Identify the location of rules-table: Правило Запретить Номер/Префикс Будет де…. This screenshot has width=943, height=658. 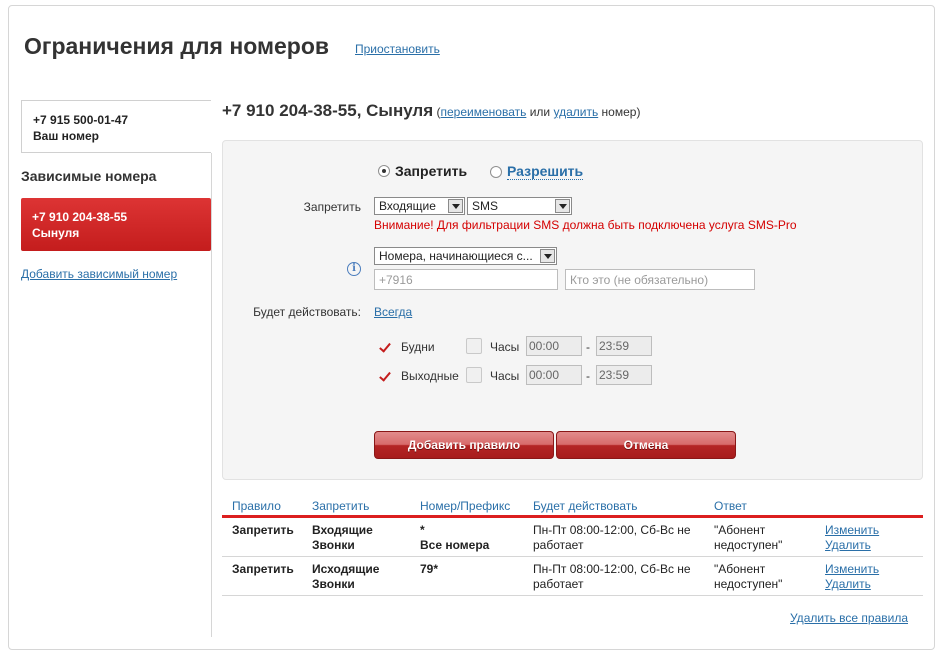
(572, 546).